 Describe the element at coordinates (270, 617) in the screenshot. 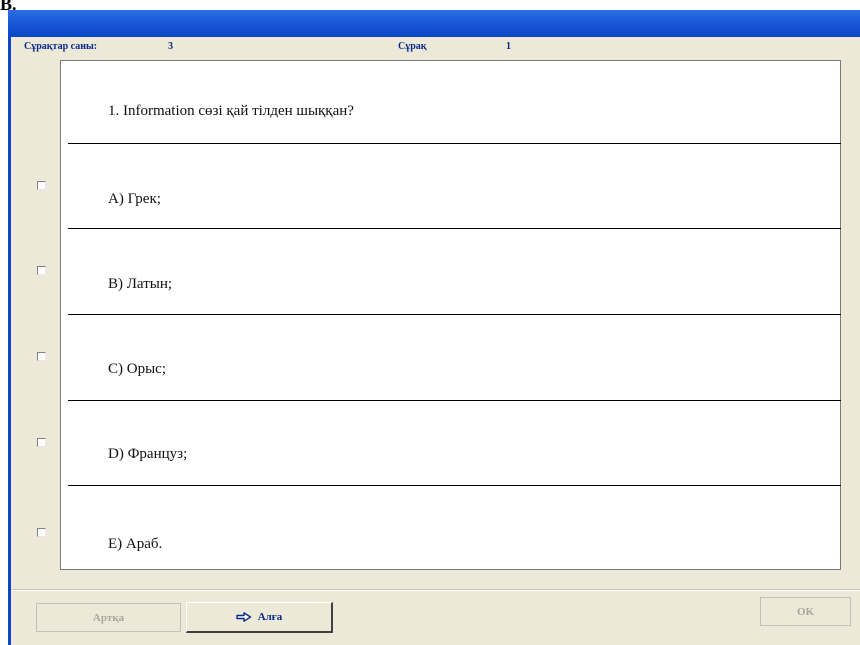

I see `next-button-label: Алға` at that location.